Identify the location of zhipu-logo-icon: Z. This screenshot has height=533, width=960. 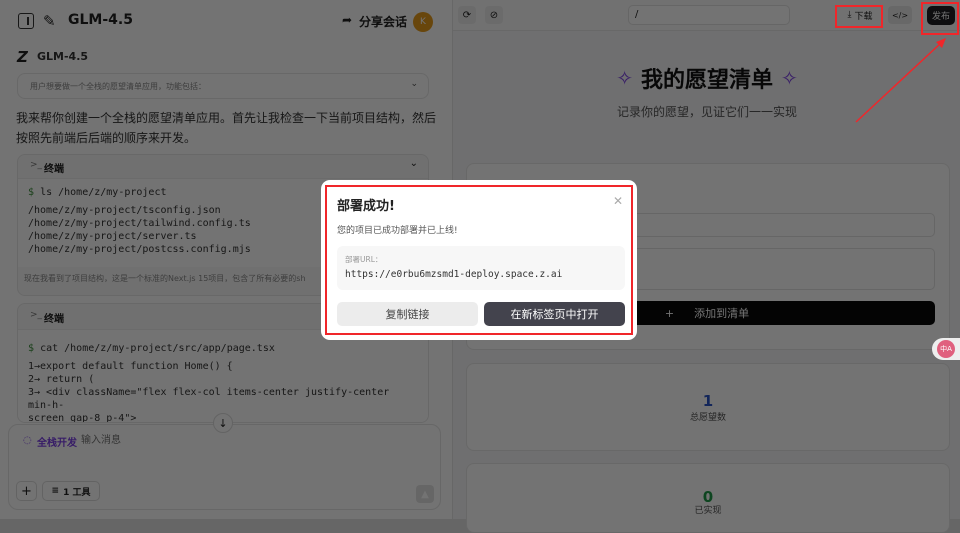
(22, 57).